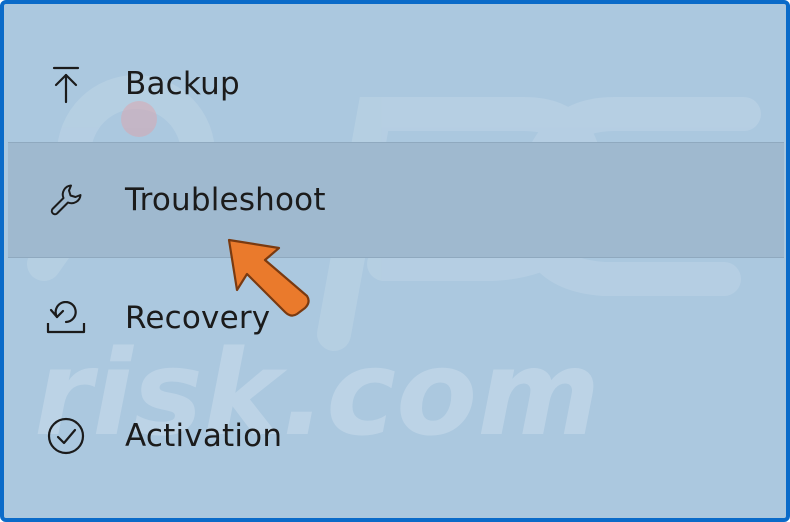 This screenshot has height=522, width=790. I want to click on upload-arrow-icon, so click(66, 84).